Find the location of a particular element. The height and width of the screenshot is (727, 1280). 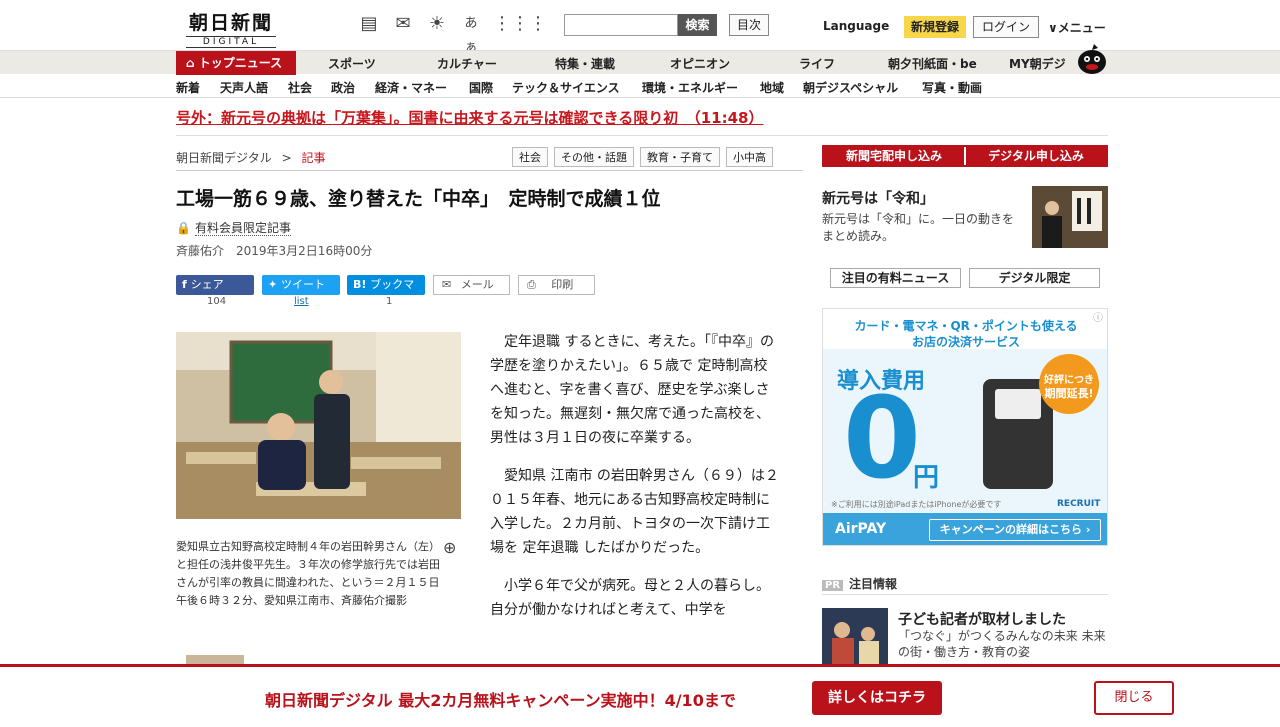

tab-paid-news: 注目の有料ニュース is located at coordinates (895, 278).